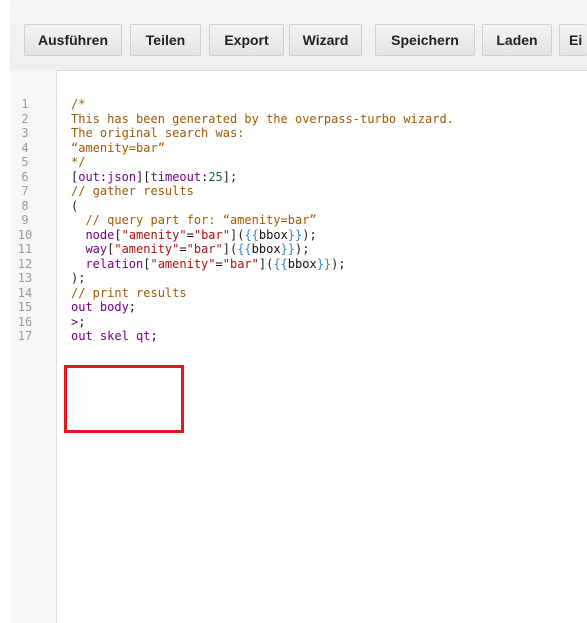 The image size is (587, 623). I want to click on code-line: >;, so click(78, 322).